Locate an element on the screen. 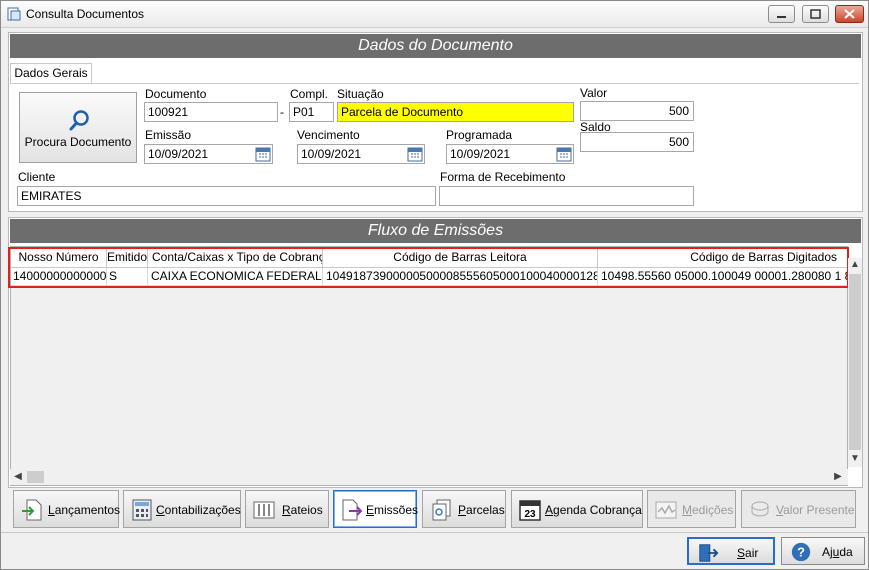  coins-icon is located at coordinates (760, 509).